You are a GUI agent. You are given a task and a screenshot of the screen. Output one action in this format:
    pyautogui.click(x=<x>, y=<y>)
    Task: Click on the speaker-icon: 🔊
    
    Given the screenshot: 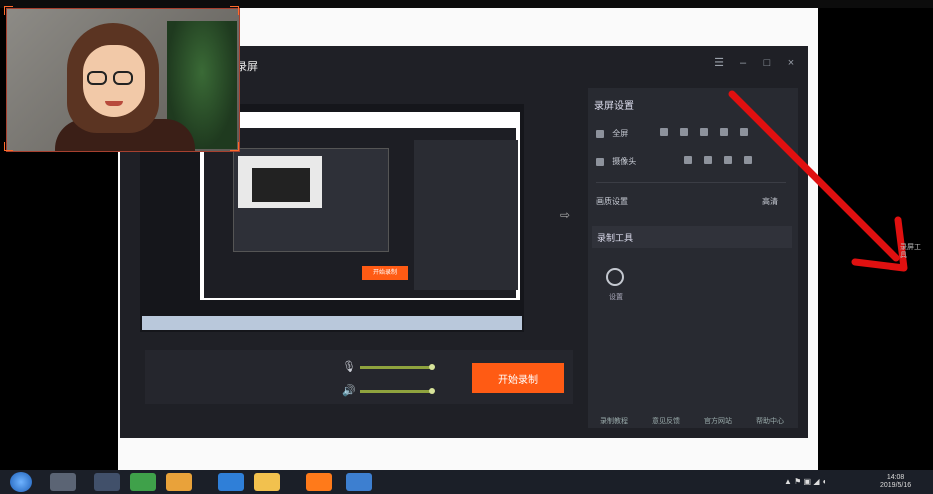 What is the action you would take?
    pyautogui.click(x=349, y=390)
    